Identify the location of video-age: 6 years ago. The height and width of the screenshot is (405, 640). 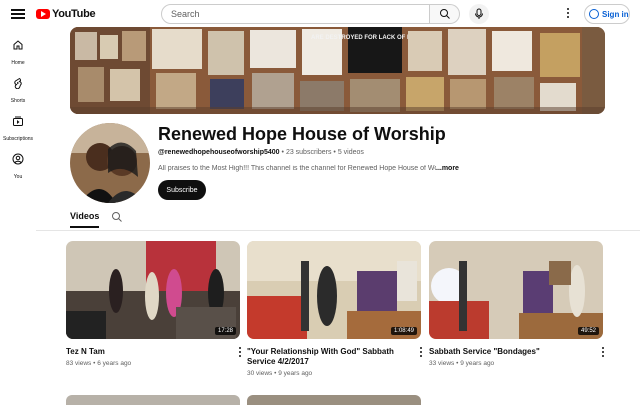
(114, 363).